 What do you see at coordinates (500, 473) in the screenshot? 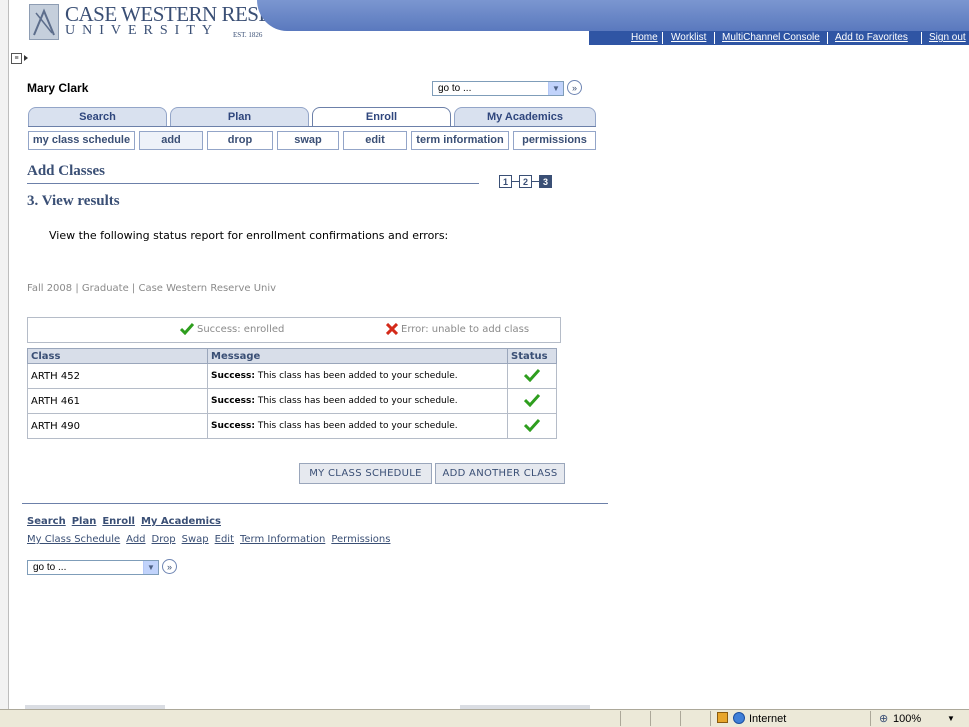
I see `add-another-class-button: ADD ANOTHER CLASS` at bounding box center [500, 473].